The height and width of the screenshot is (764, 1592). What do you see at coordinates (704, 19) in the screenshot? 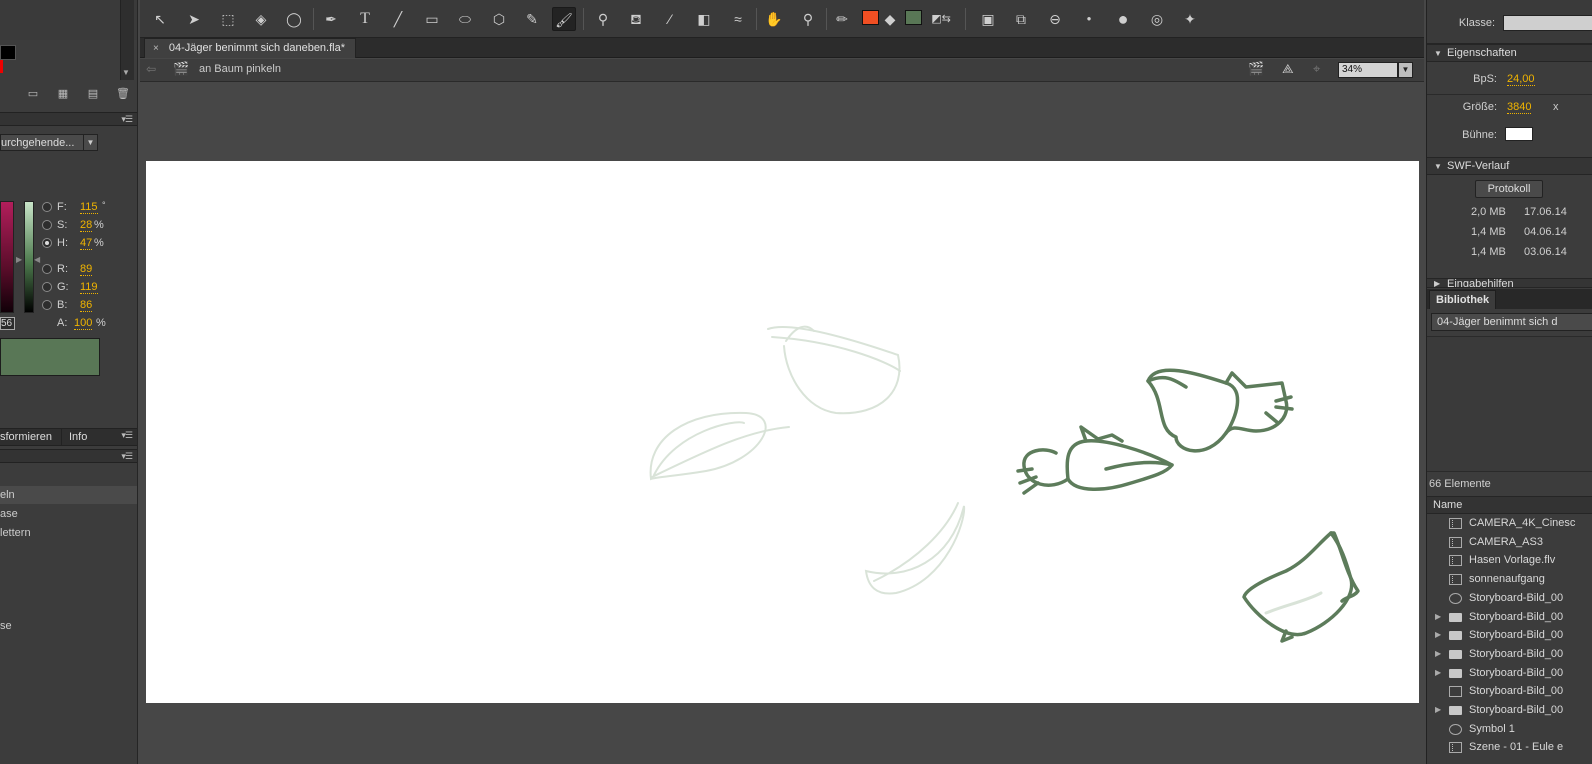
I see `eraser-tool-icon: ◧` at bounding box center [704, 19].